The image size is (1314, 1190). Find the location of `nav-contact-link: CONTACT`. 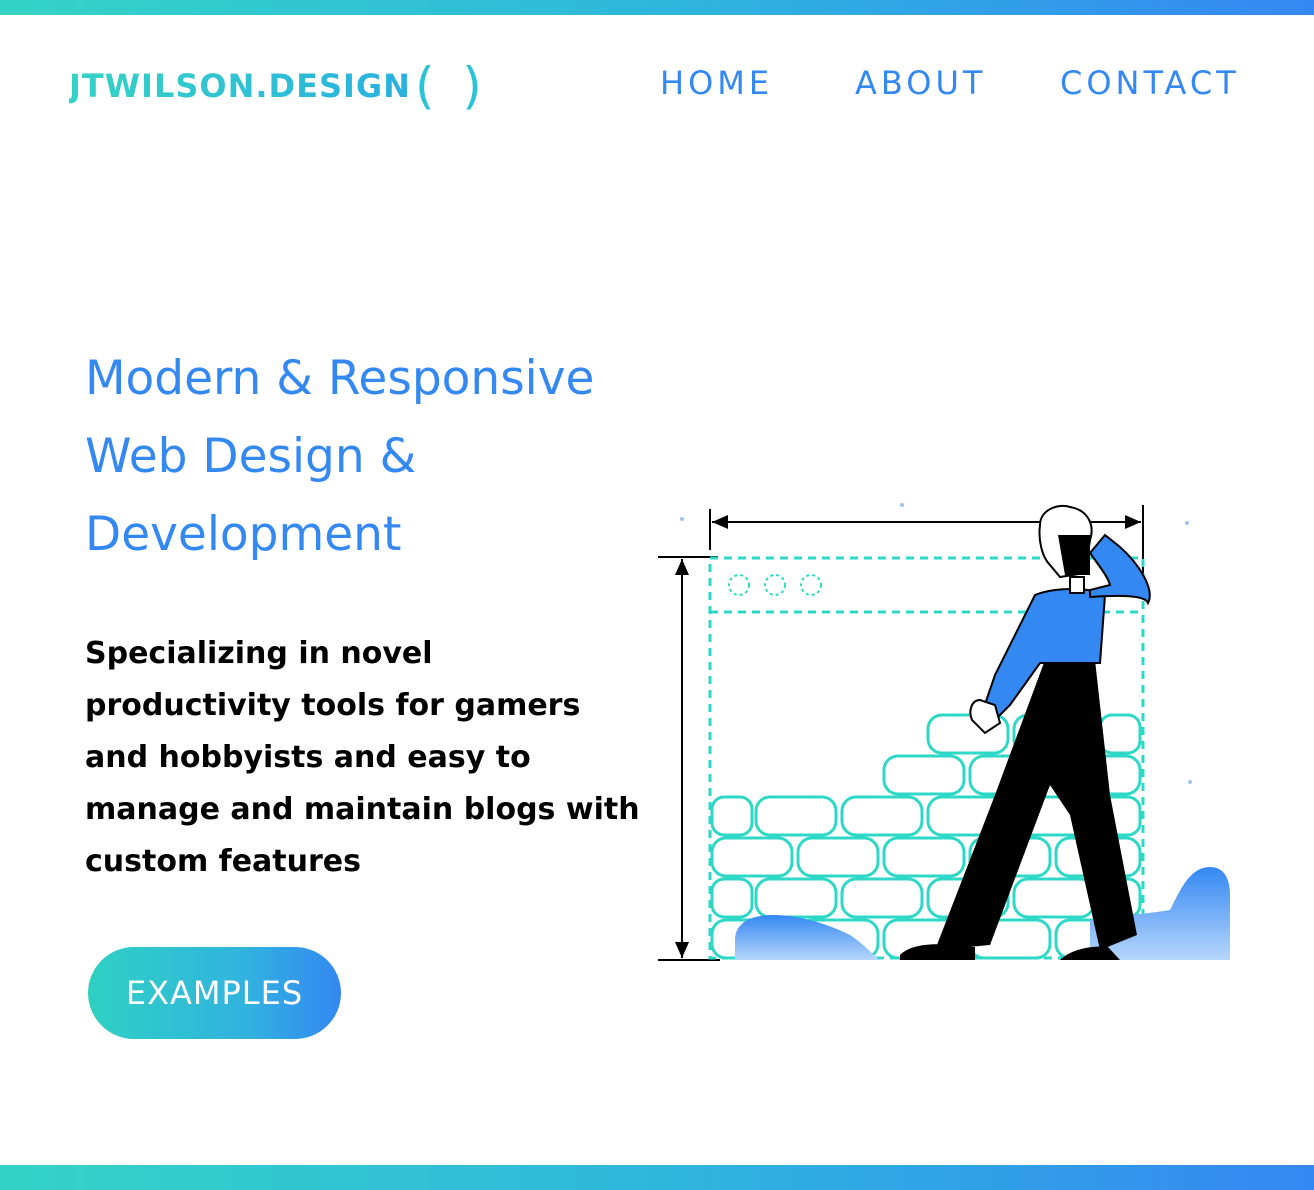

nav-contact-link: CONTACT is located at coordinates (1150, 83).